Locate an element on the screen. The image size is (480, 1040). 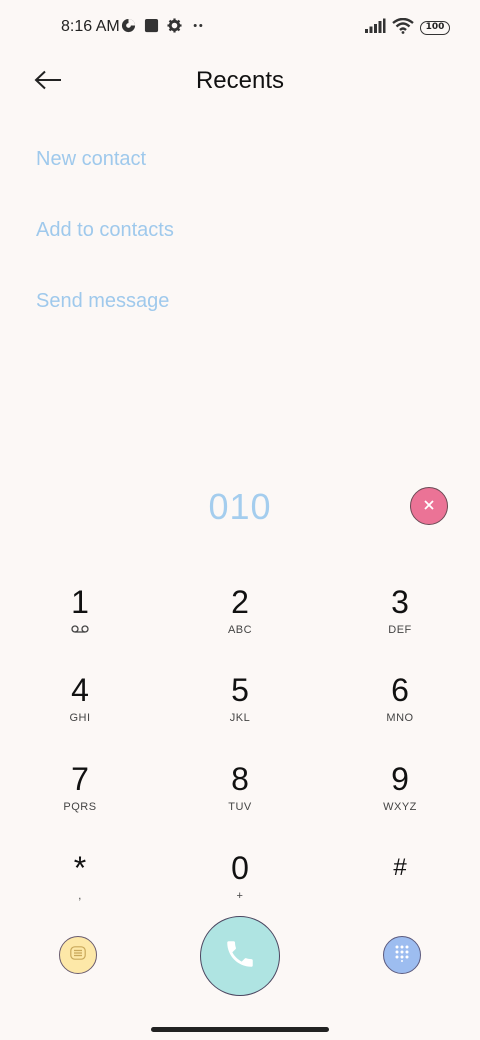
dialed-number: 010 is located at coordinates (240, 506).